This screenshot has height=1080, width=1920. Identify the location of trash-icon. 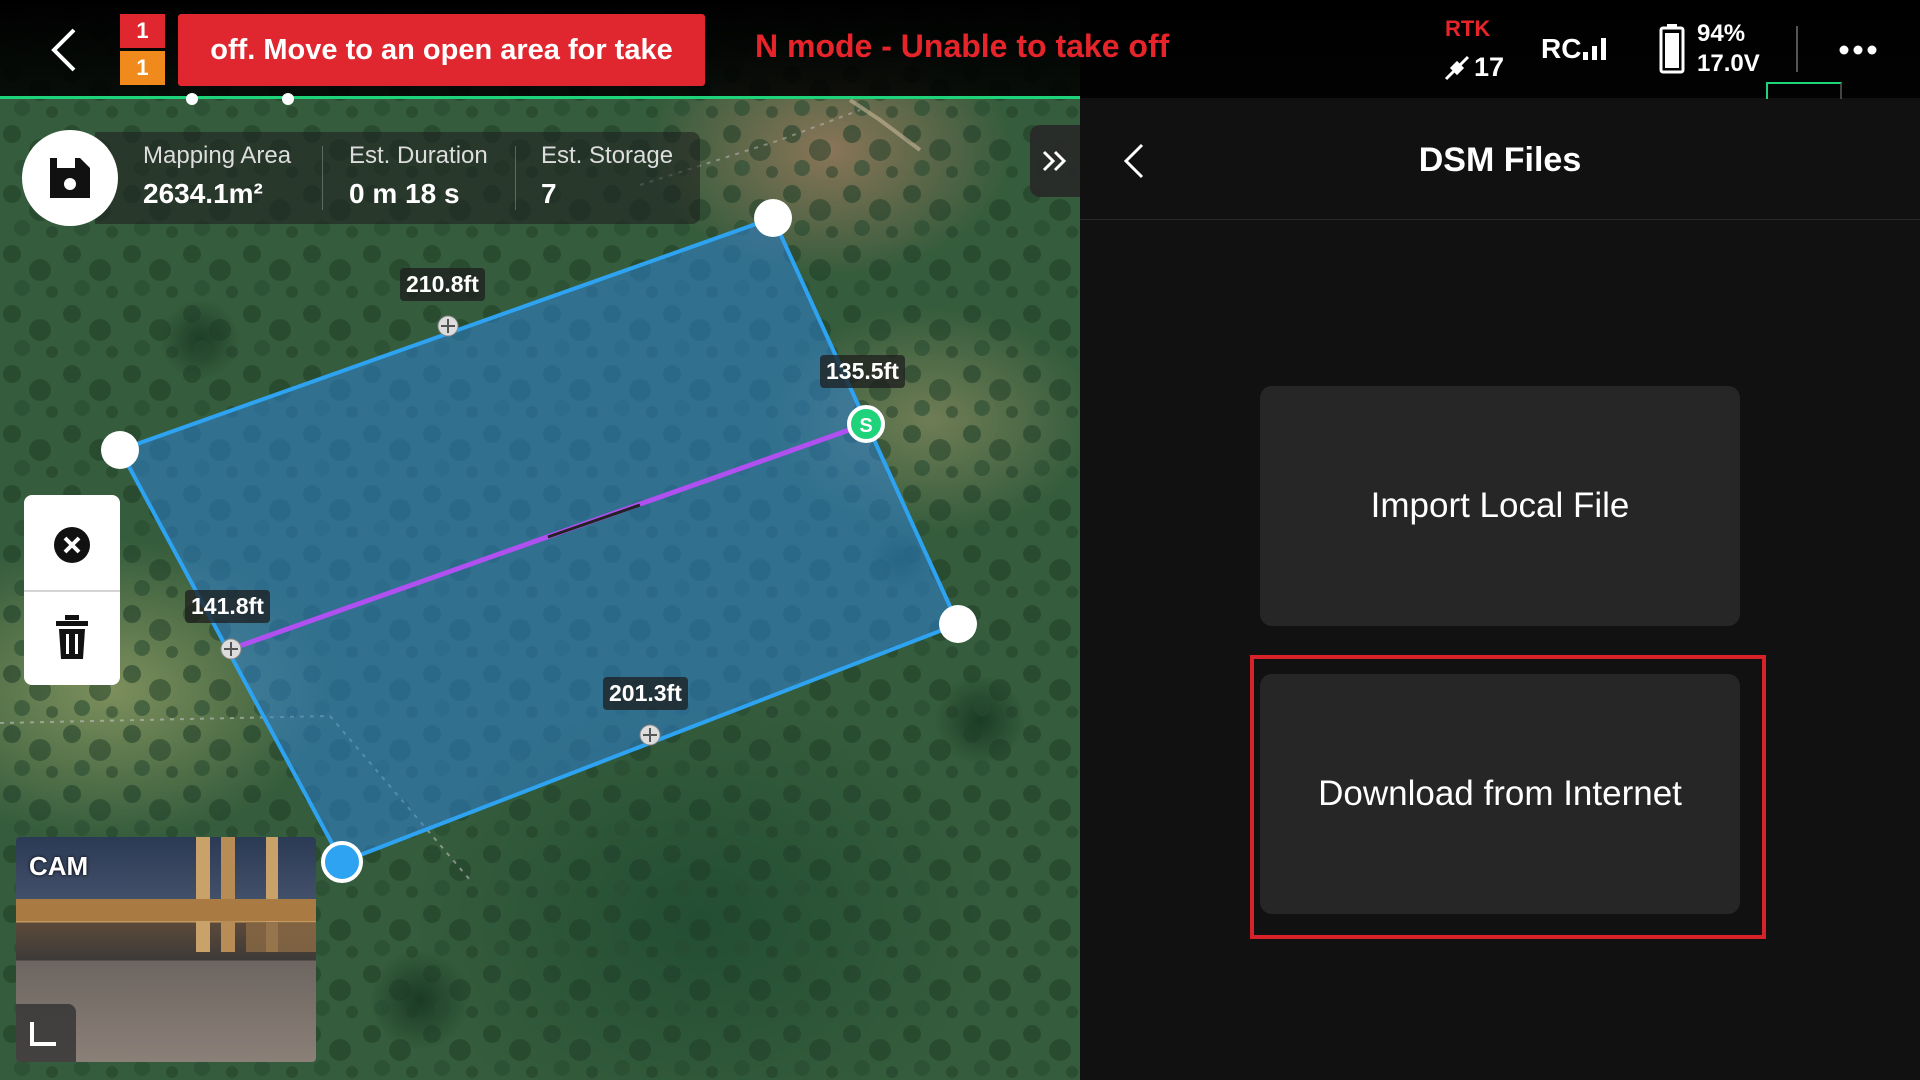
(72, 638).